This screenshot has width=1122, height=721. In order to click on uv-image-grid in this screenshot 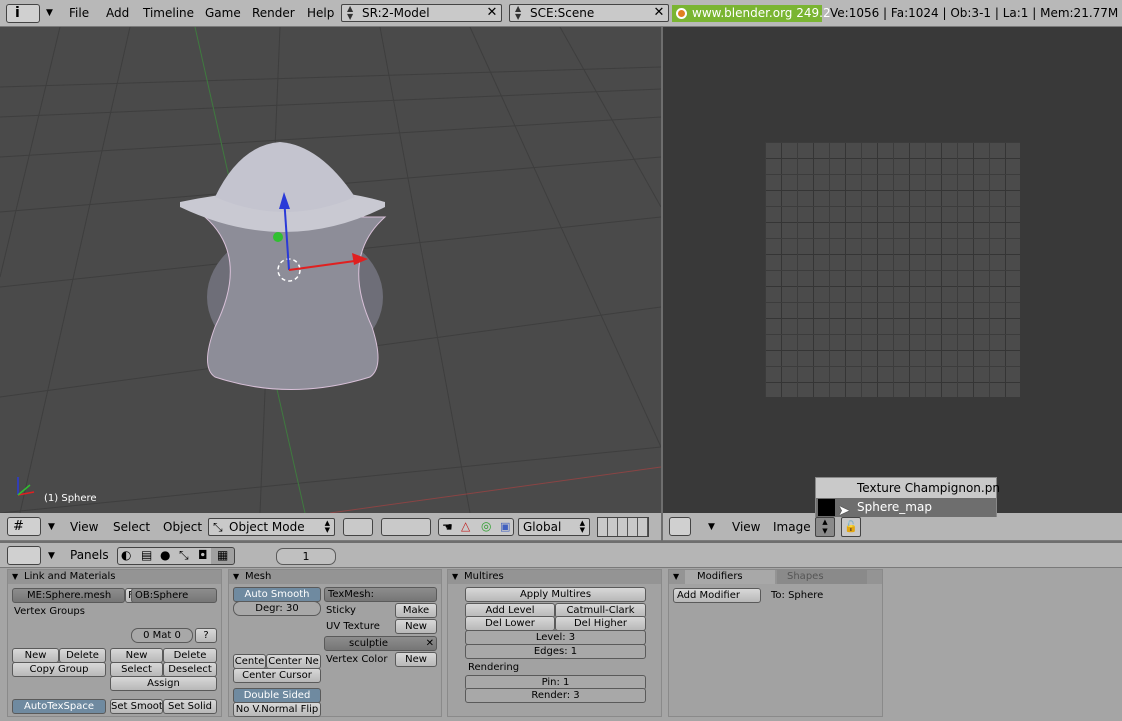, I will do `click(892, 269)`.